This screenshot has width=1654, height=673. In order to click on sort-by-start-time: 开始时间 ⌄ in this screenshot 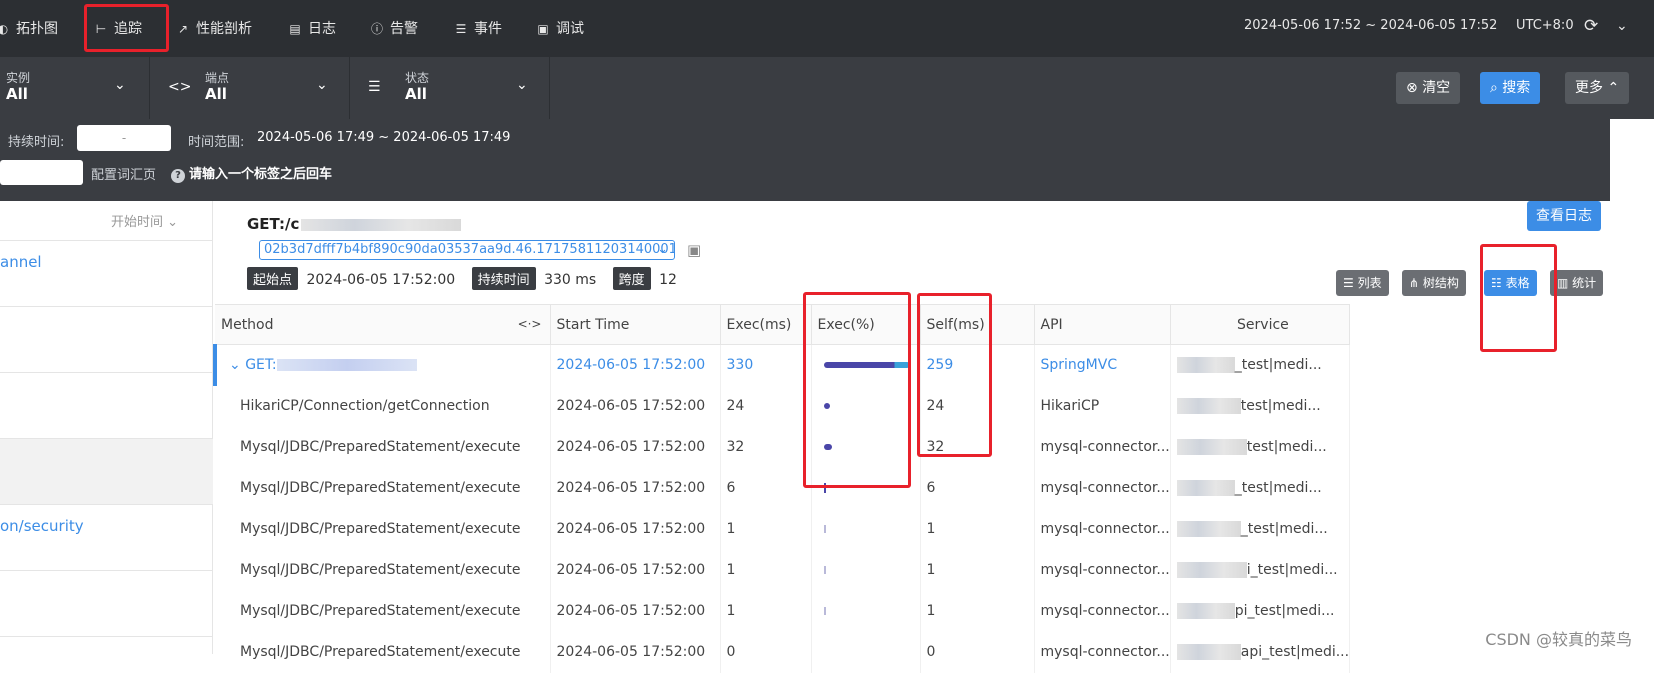, I will do `click(144, 220)`.